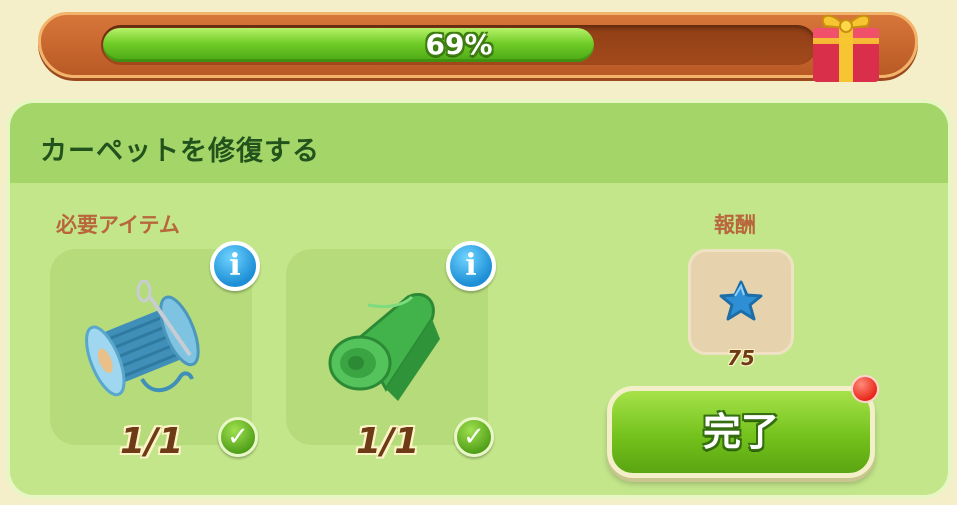 The image size is (957, 505). Describe the element at coordinates (741, 358) in the screenshot. I see `reward-amount: 75` at that location.